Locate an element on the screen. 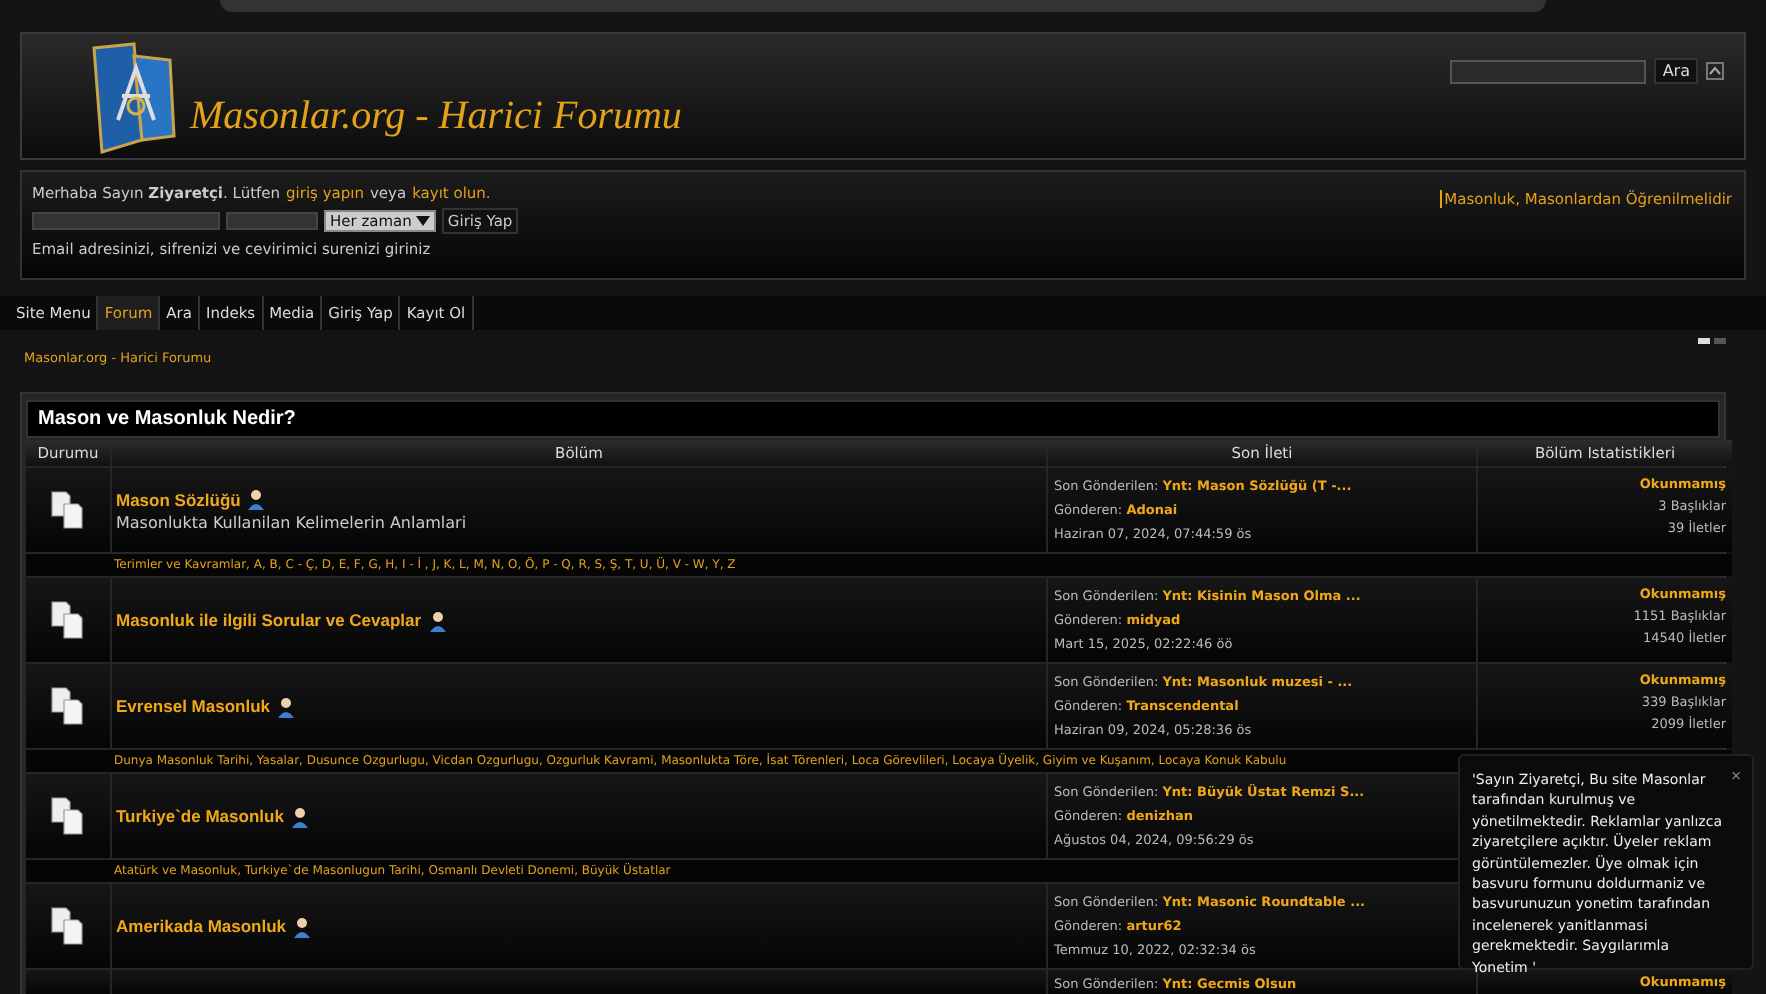 The image size is (1766, 994). collapse-icon is located at coordinates (1715, 71).